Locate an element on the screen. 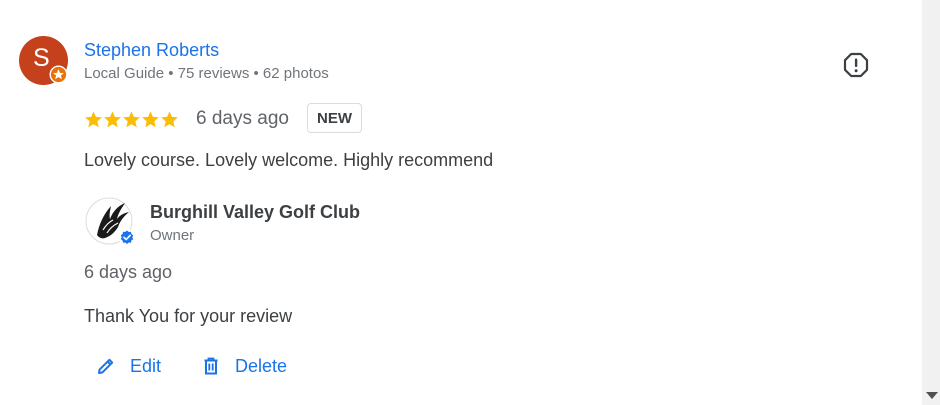 This screenshot has height=405, width=940. owner-role: Owner is located at coordinates (172, 235).